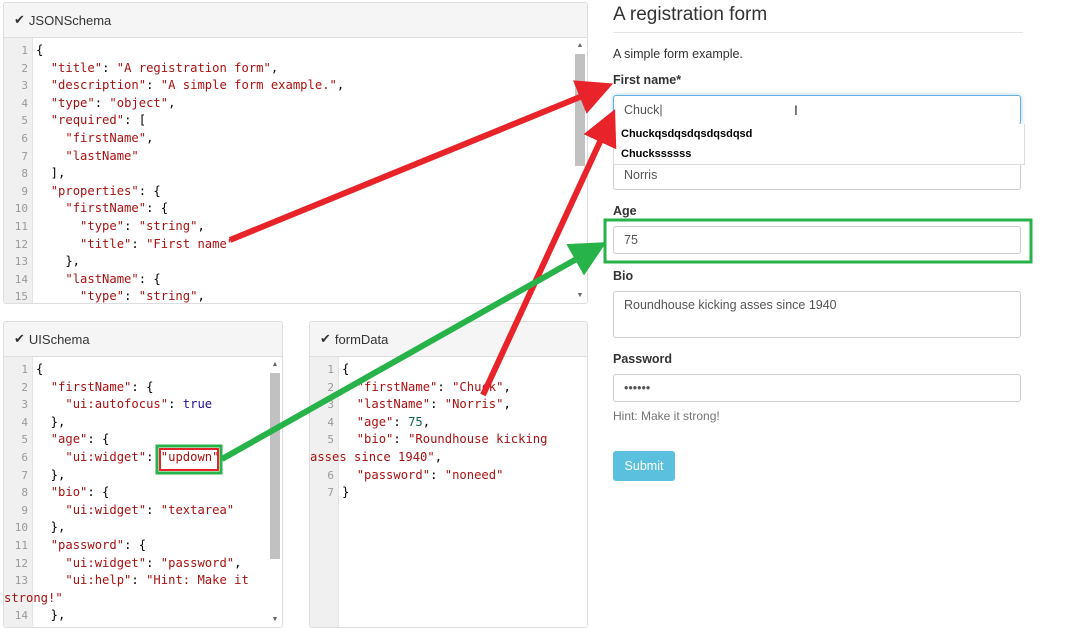 This screenshot has height=628, width=1073. I want to click on code-line: 6 "ui:widget": "updown", so click(136, 458).